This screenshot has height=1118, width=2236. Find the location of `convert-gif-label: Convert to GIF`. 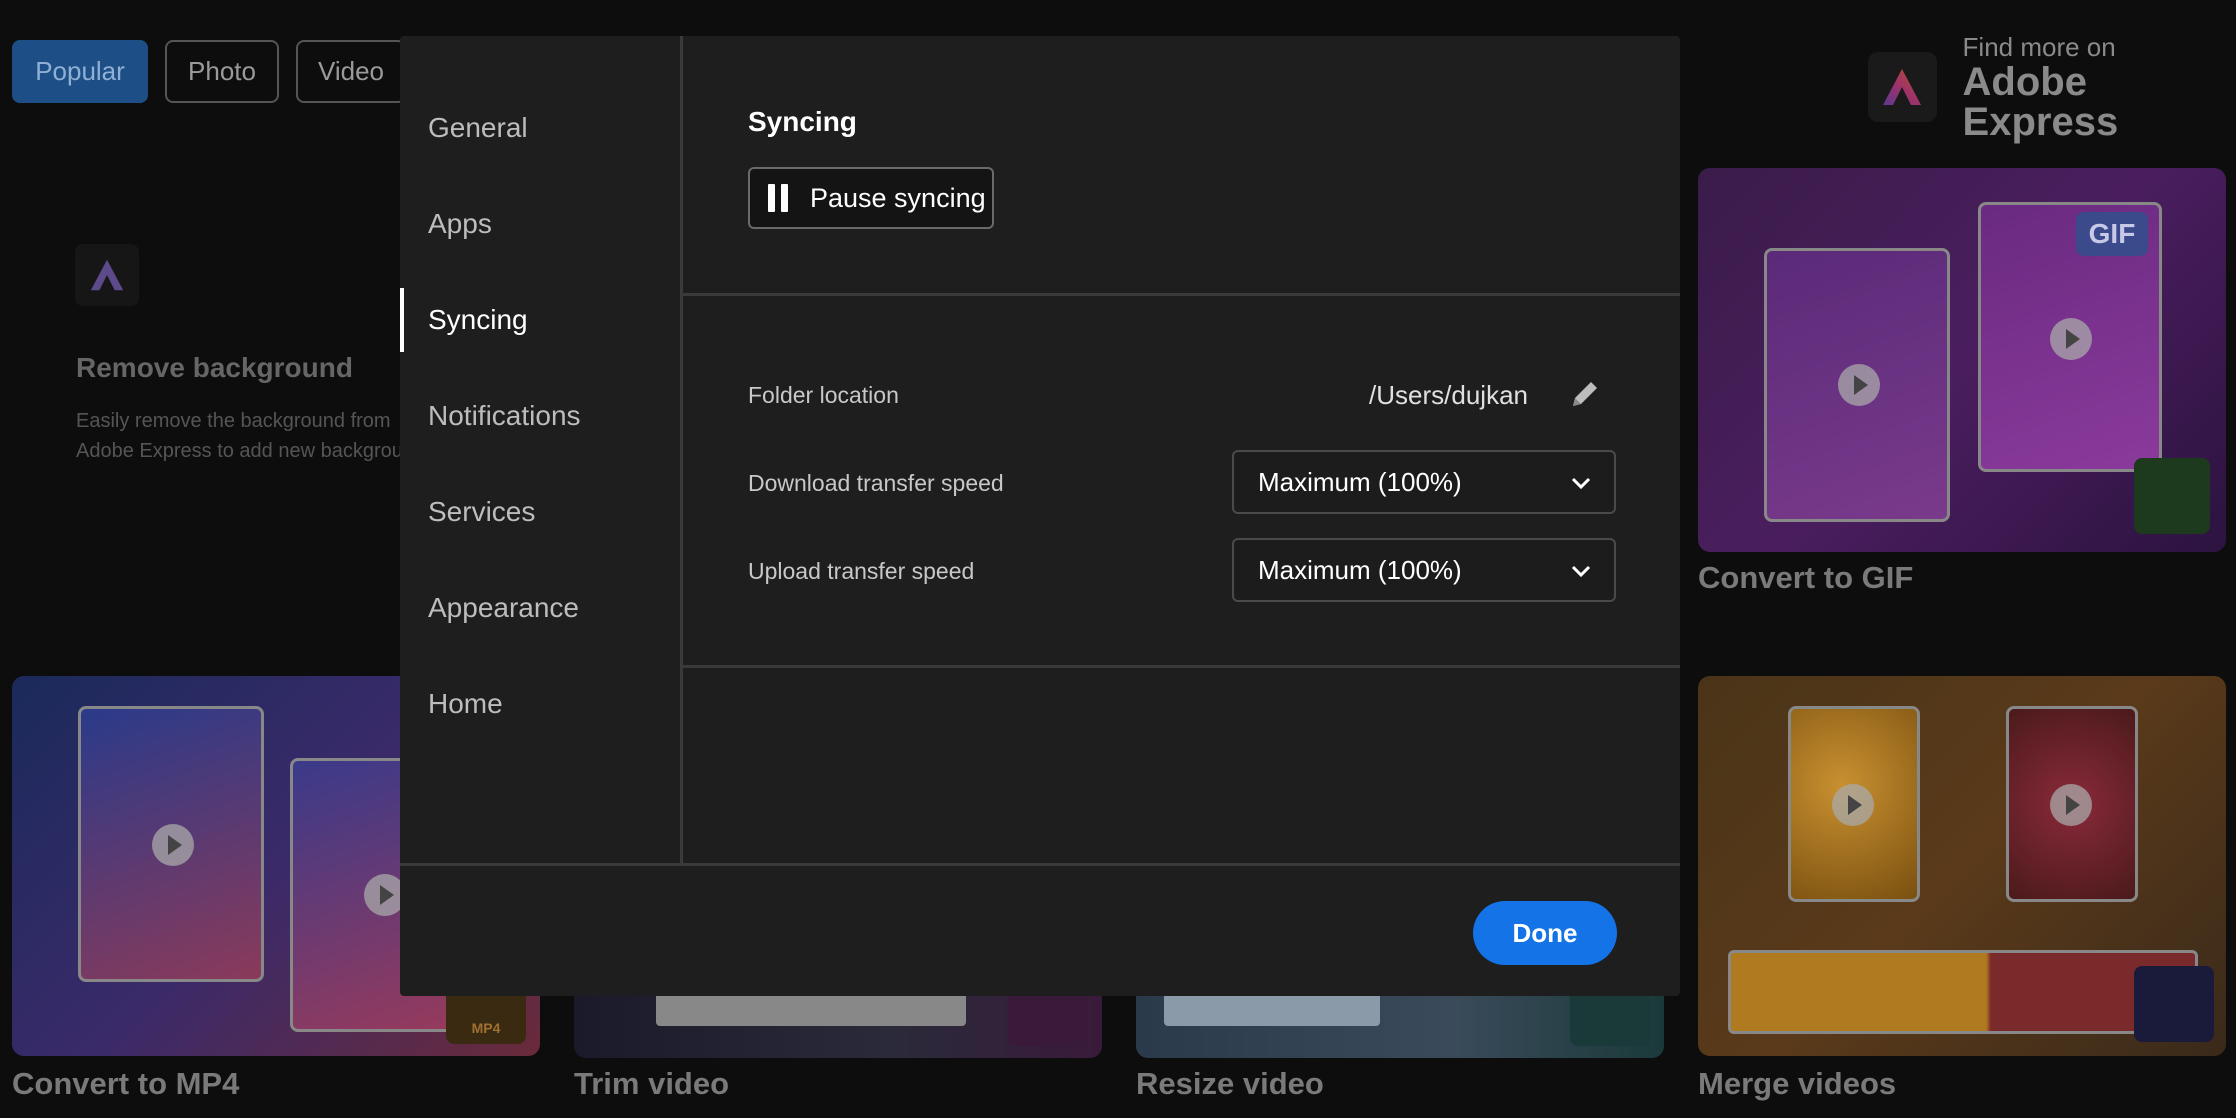

convert-gif-label: Convert to GIF is located at coordinates (1805, 578).